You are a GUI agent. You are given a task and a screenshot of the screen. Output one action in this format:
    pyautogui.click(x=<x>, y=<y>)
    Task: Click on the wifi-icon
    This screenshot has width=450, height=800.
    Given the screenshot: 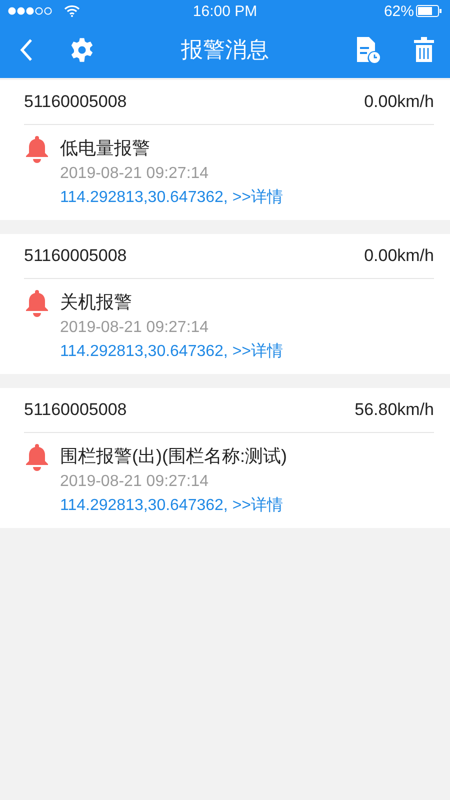 What is the action you would take?
    pyautogui.click(x=72, y=11)
    